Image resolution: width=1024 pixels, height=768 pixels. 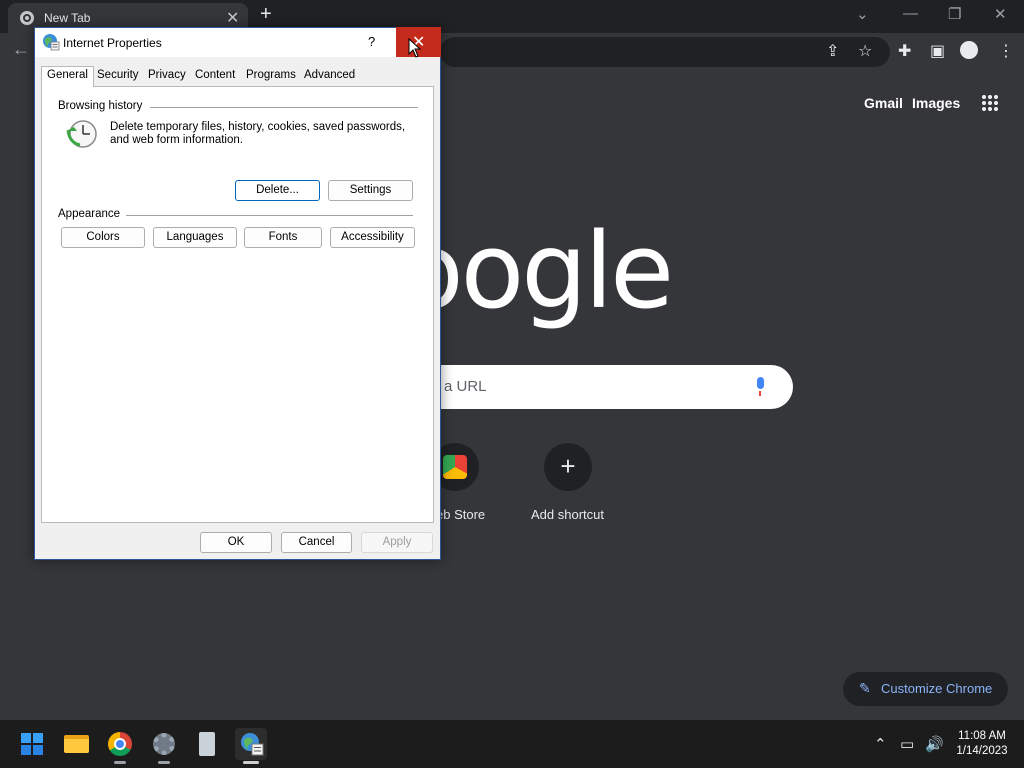 What do you see at coordinates (455, 467) in the screenshot?
I see `web-store-icon` at bounding box center [455, 467].